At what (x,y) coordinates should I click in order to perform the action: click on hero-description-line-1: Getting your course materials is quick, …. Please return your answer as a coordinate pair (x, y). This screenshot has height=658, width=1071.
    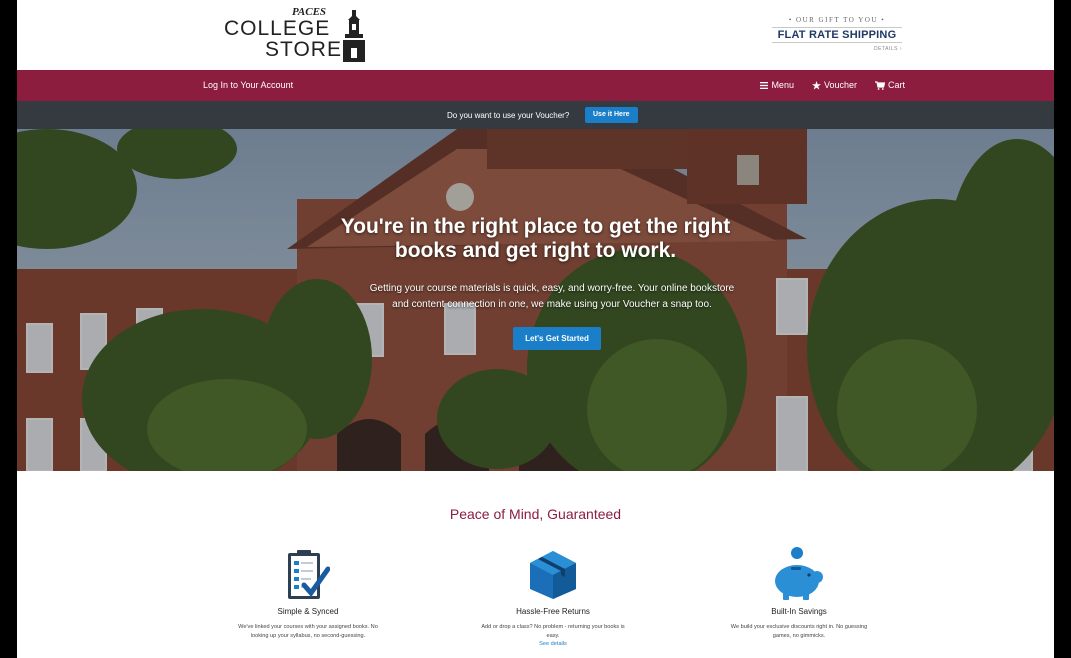
    Looking at the image, I should click on (552, 288).